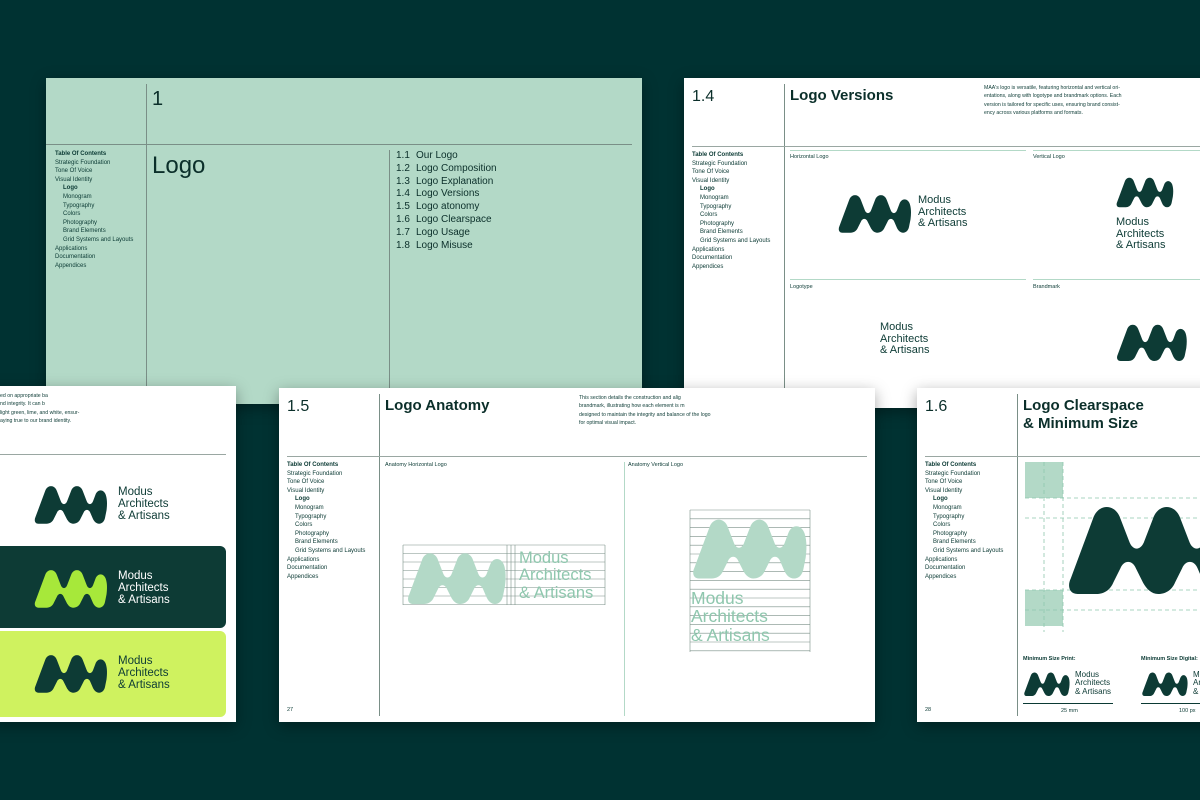 Image resolution: width=1200 pixels, height=800 pixels. What do you see at coordinates (908, 279) in the screenshot?
I see `logo-rule` at bounding box center [908, 279].